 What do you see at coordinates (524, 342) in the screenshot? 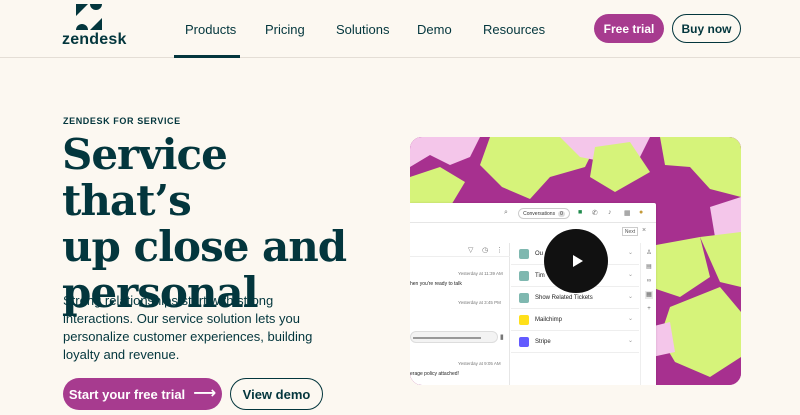
I see `stripe-icon` at bounding box center [524, 342].